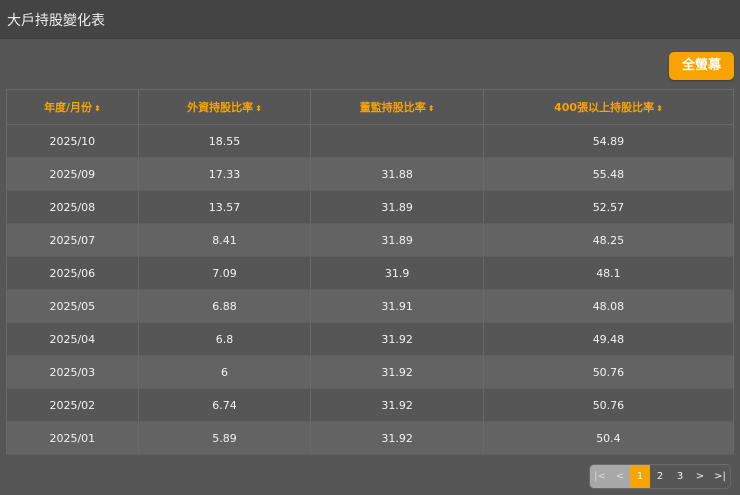 Image resolution: width=740 pixels, height=495 pixels. What do you see at coordinates (224, 174) in the screenshot?
I see `table-cell: 17.33` at bounding box center [224, 174].